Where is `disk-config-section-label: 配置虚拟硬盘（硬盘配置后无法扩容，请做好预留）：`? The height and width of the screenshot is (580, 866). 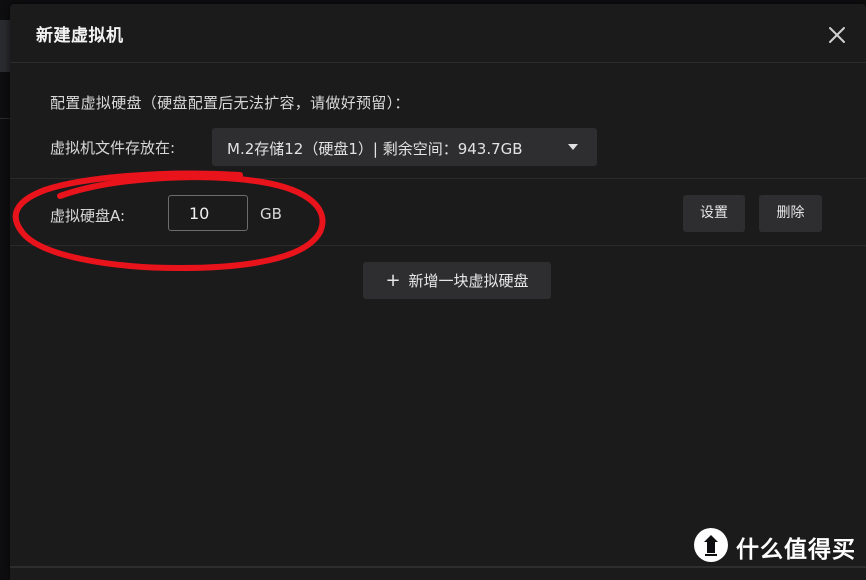 disk-config-section-label: 配置虚拟硬盘（硬盘配置后无法扩容，请做好预留）： is located at coordinates (230, 103).